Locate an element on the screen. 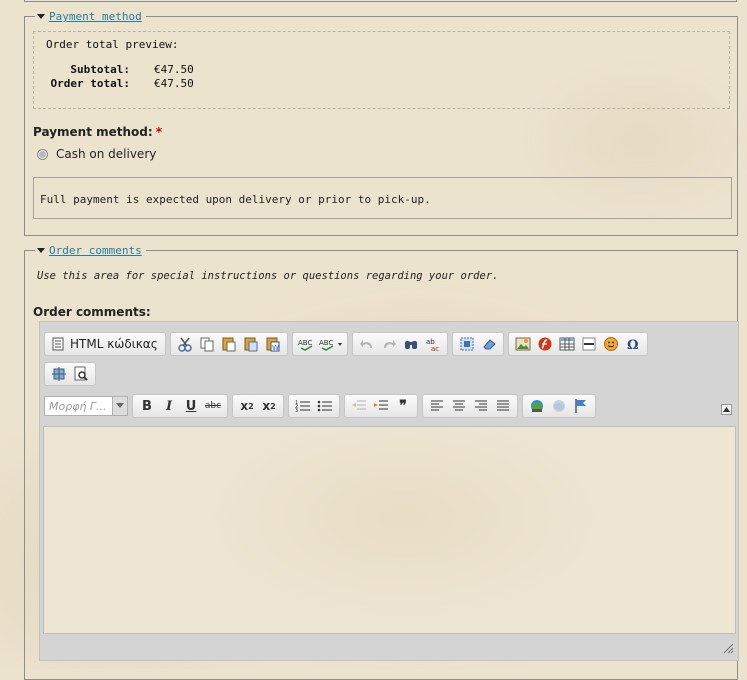  document-icon is located at coordinates (58, 344).